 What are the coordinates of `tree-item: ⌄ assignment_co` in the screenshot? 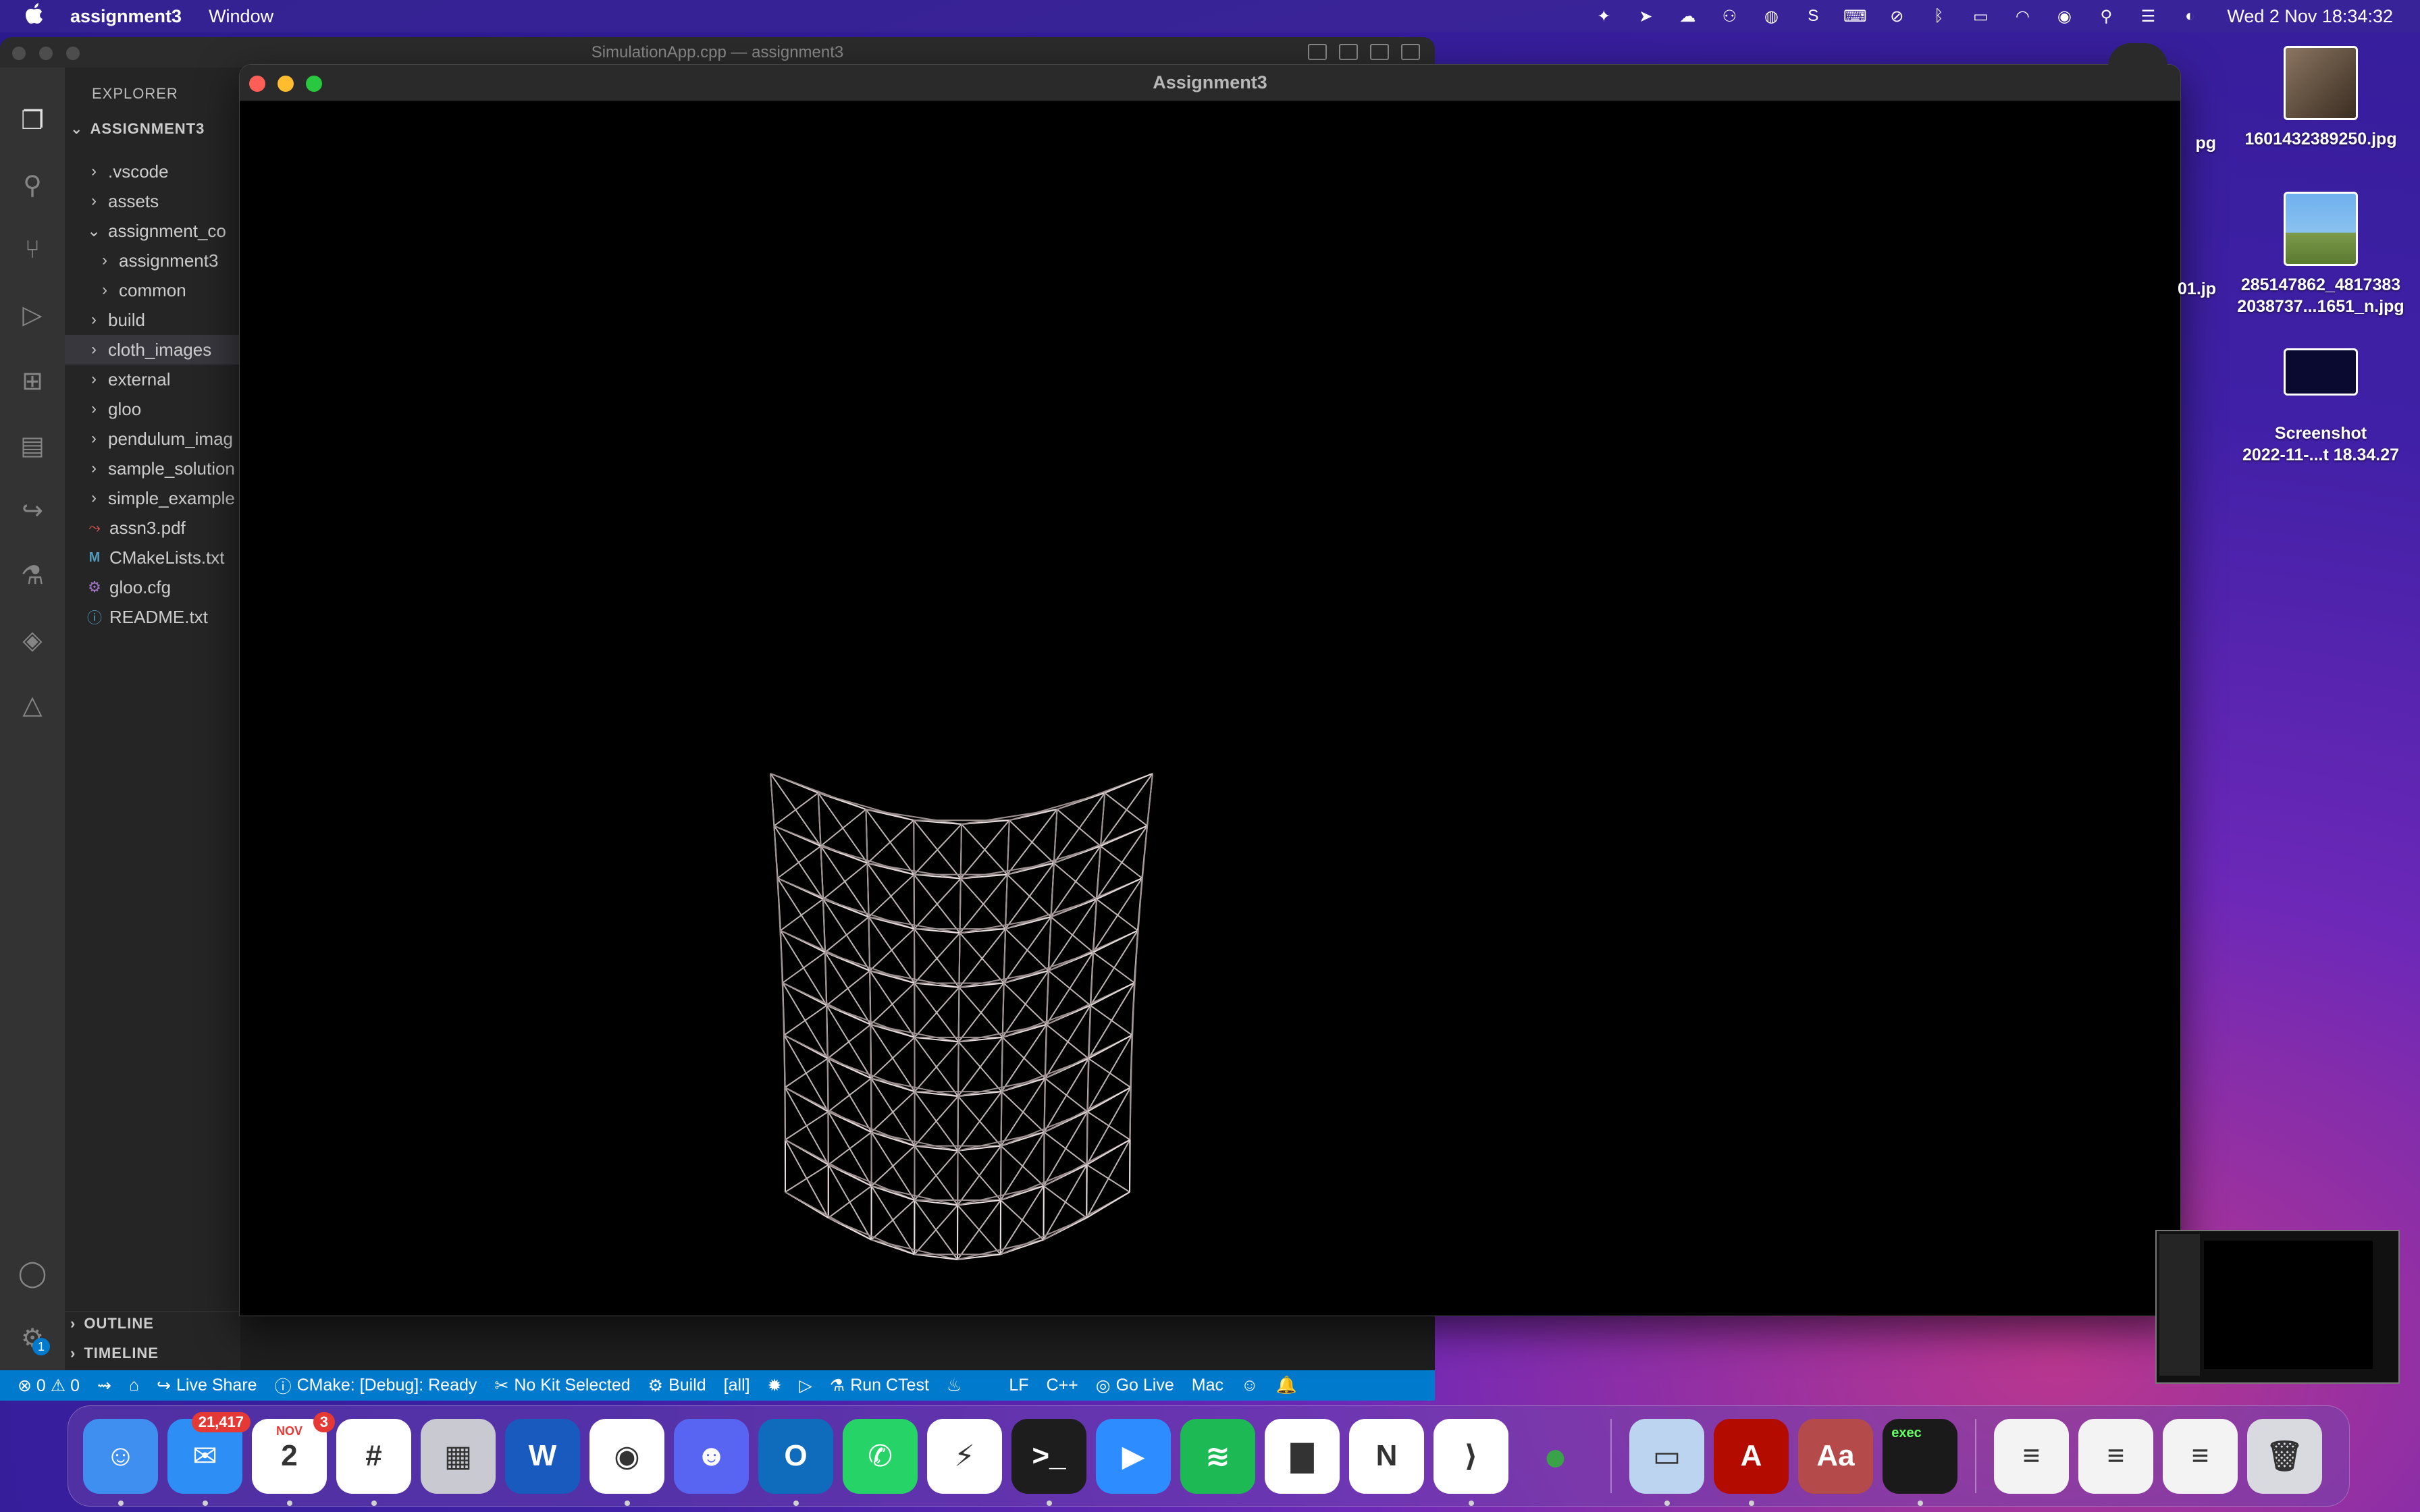 It's located at (152, 231).